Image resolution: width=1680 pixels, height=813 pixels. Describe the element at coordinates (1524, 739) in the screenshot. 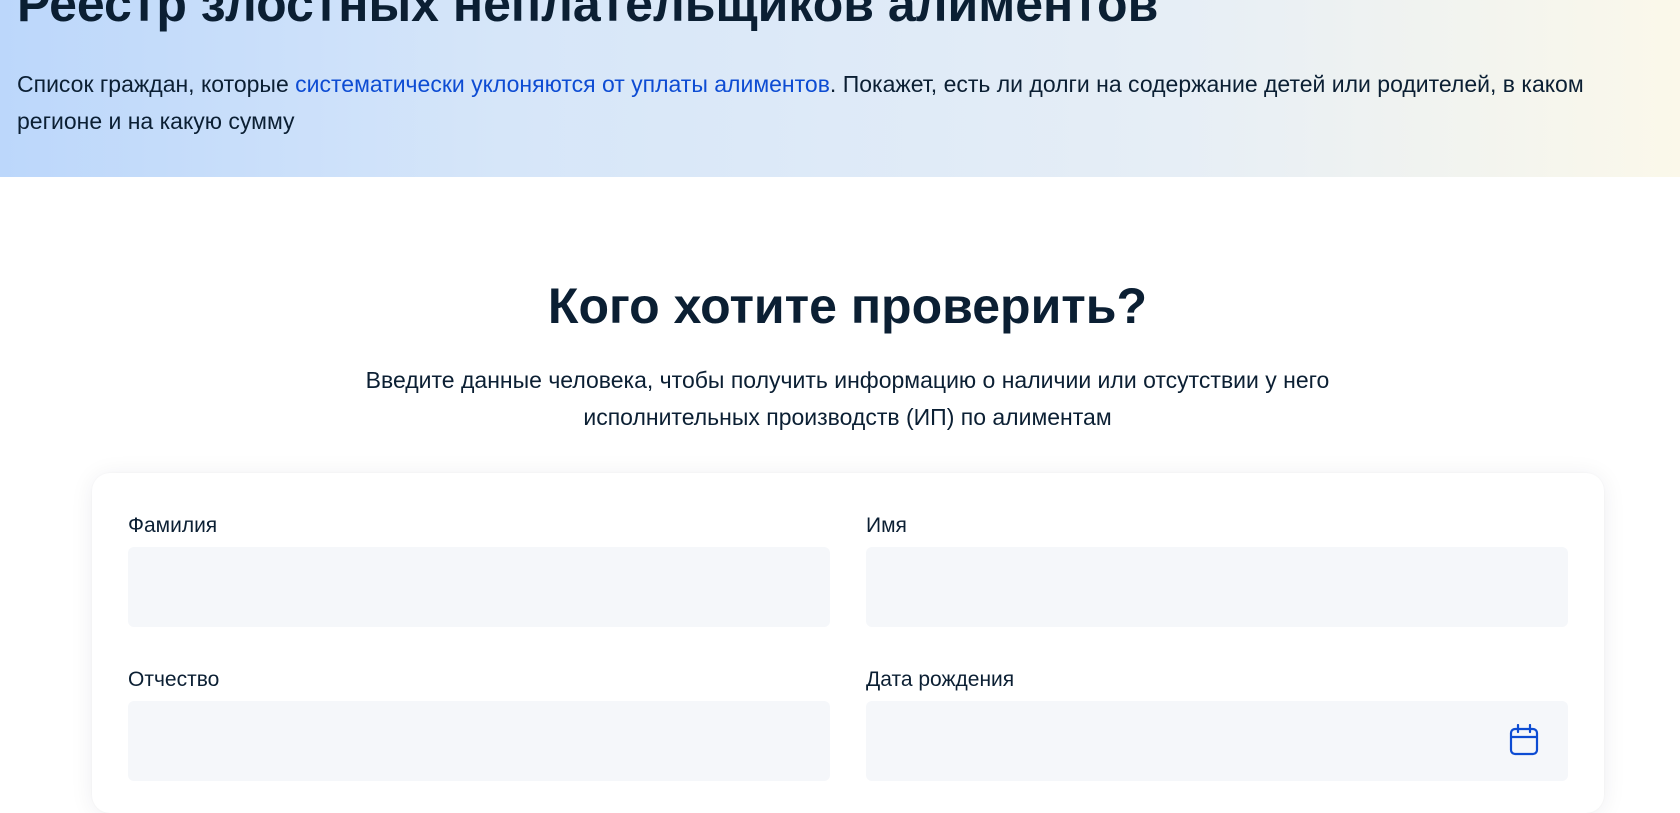

I see `calendar-icon` at that location.